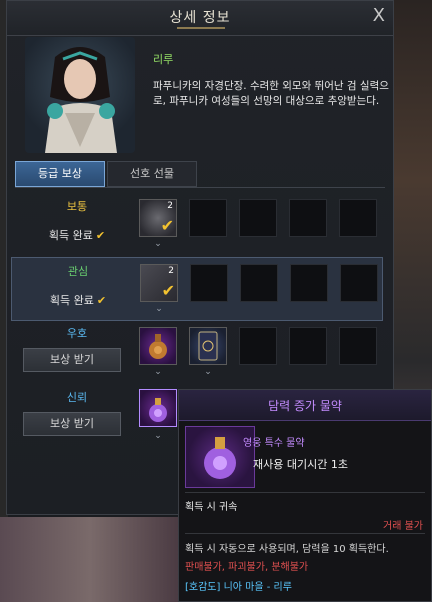  I want to click on title-ornament, so click(201, 28).